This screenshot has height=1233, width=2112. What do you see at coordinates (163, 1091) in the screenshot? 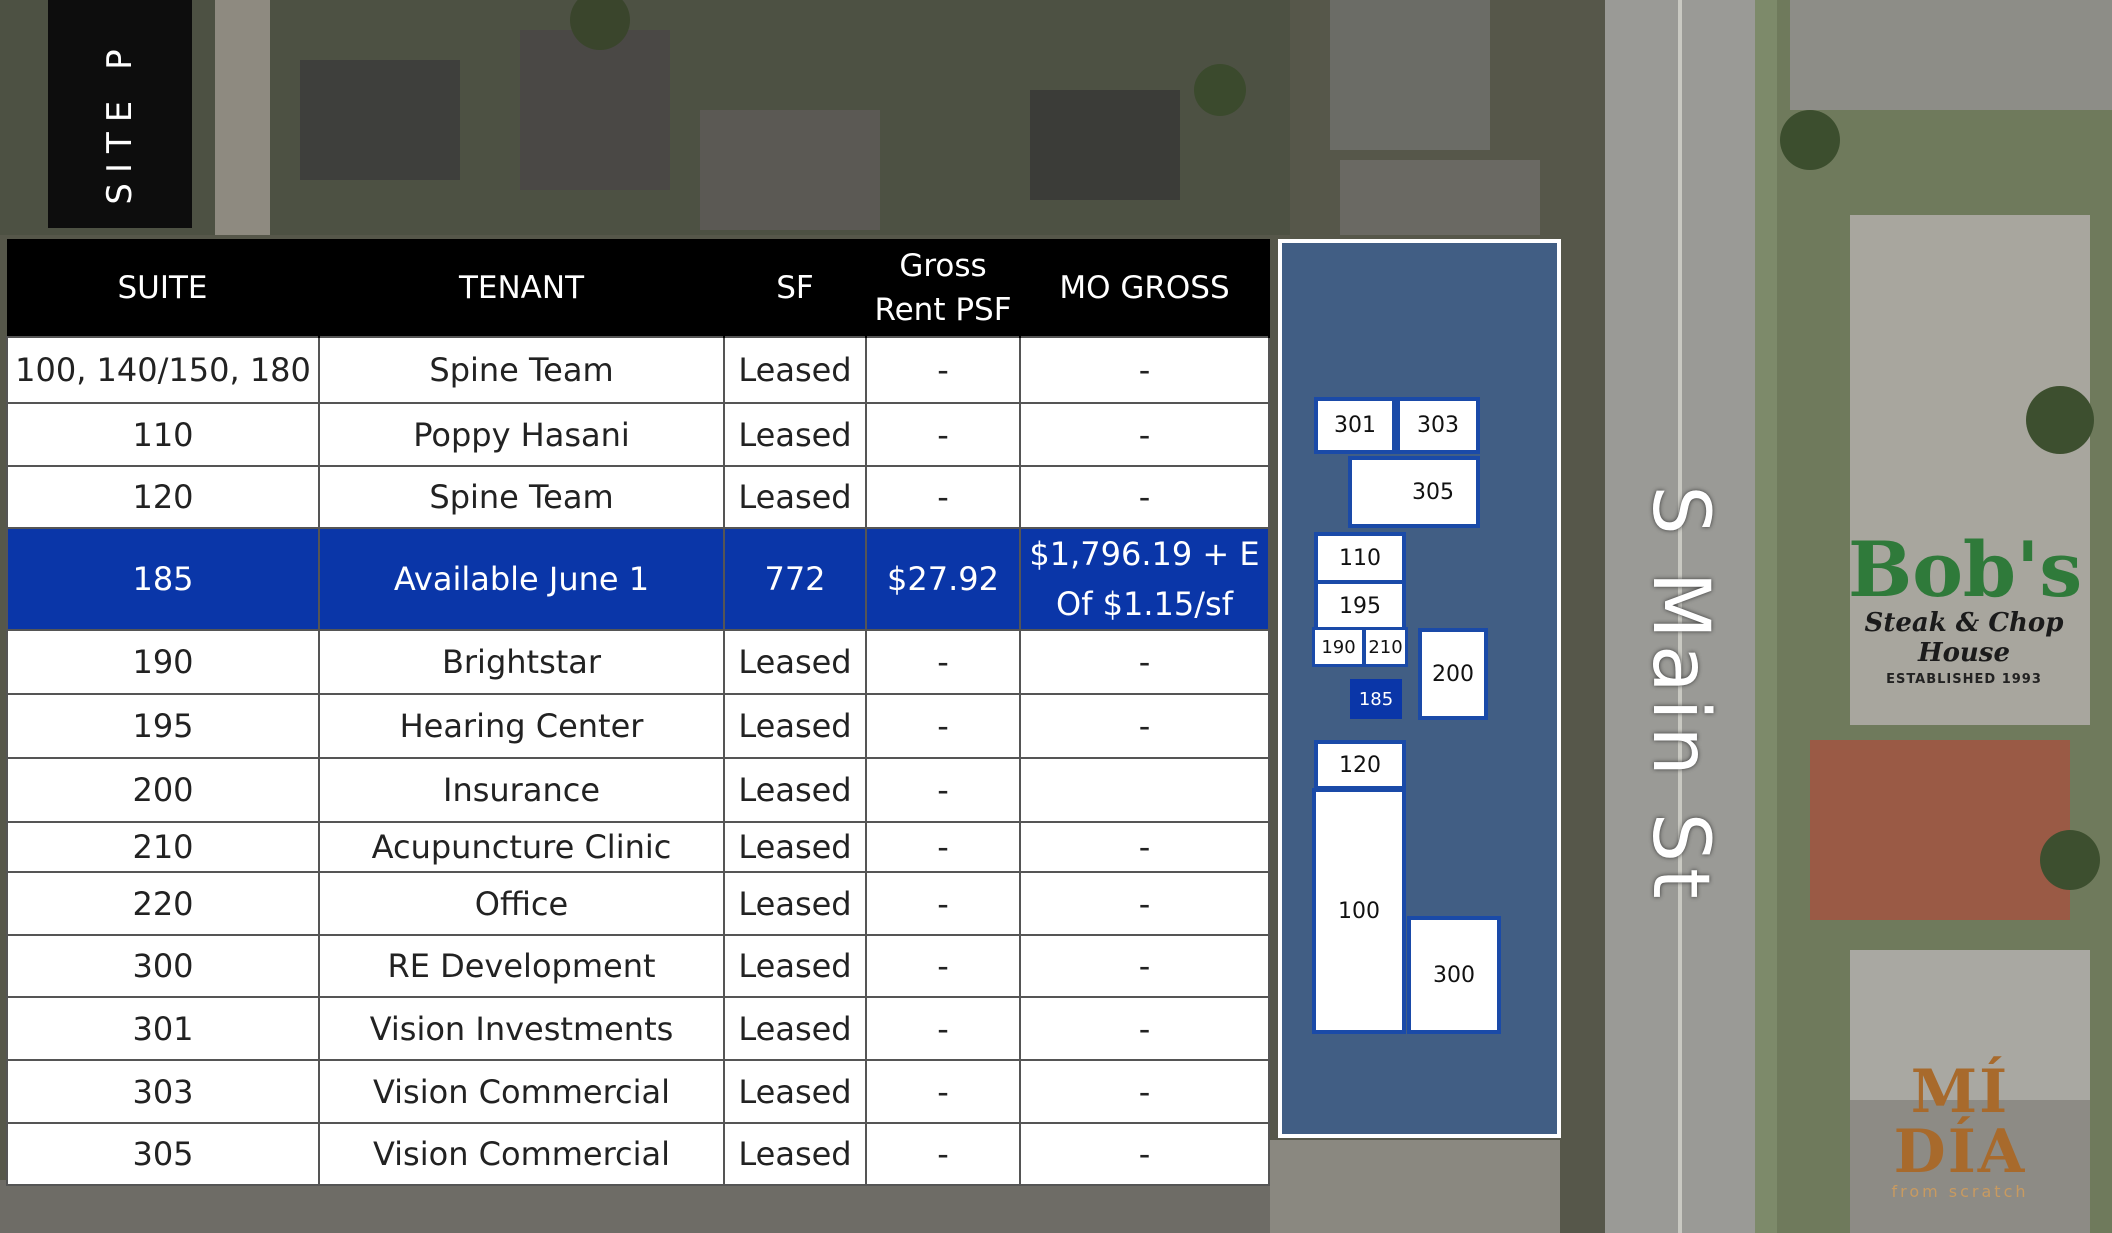
I see `cell-suite: 303` at bounding box center [163, 1091].